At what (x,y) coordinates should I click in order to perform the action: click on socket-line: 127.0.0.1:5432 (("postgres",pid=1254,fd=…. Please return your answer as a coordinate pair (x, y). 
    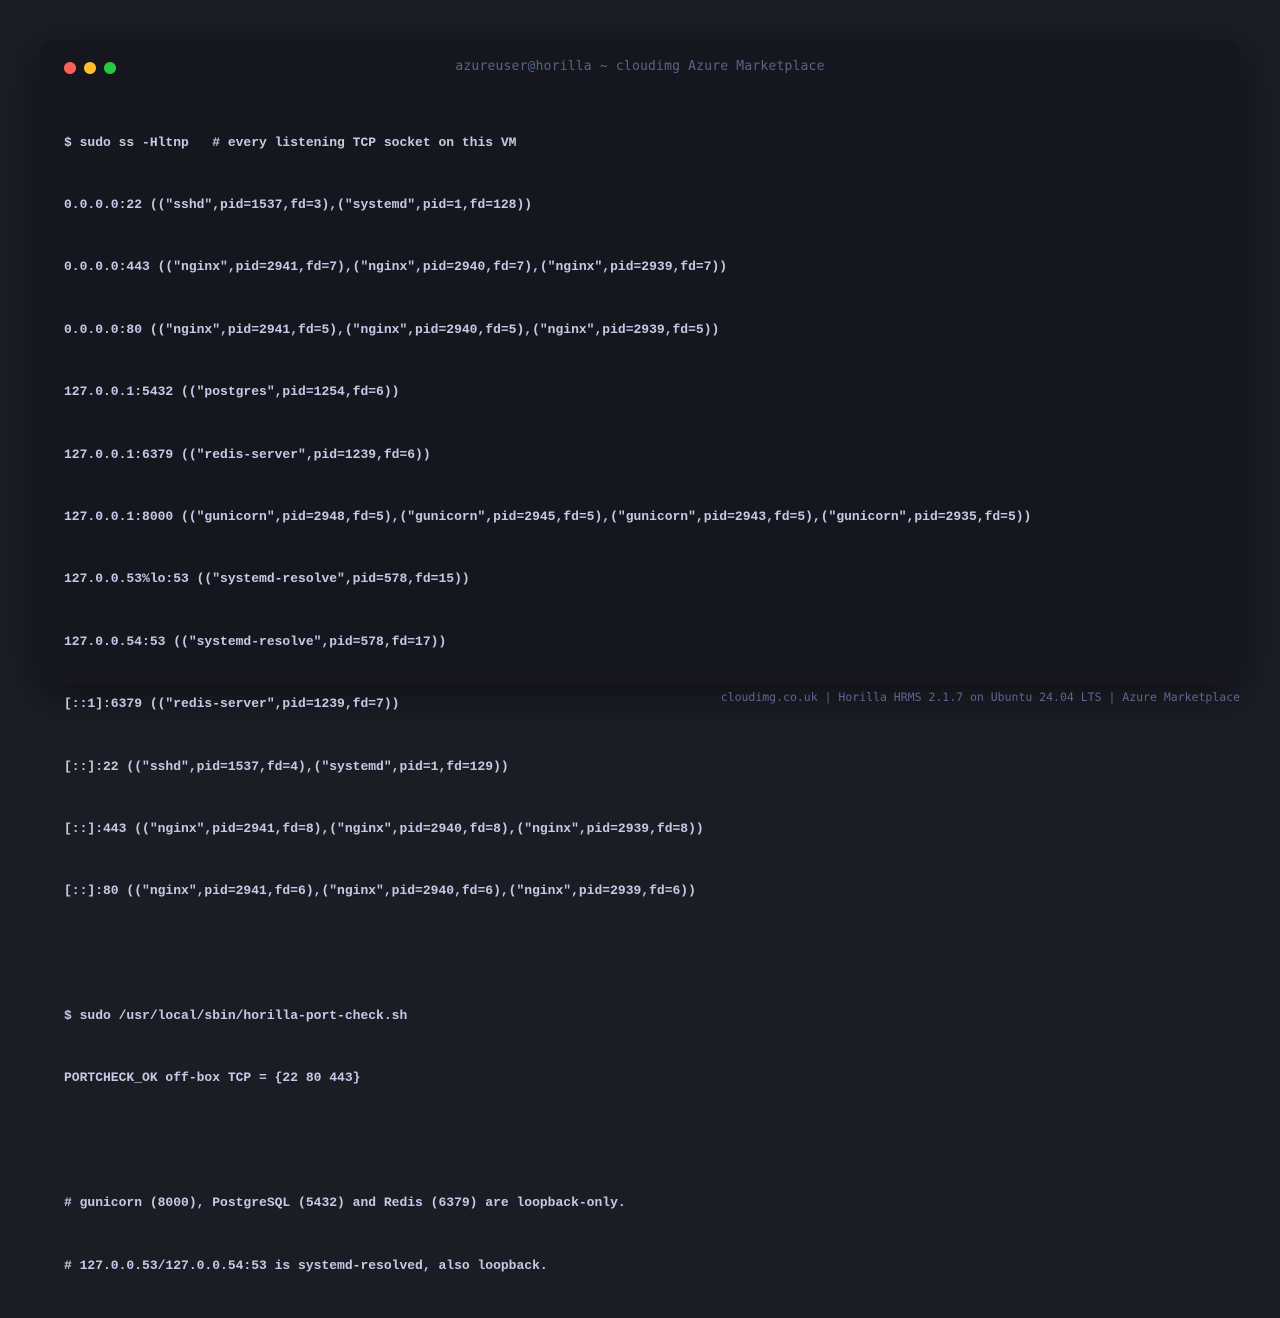
    Looking at the image, I should click on (232, 392).